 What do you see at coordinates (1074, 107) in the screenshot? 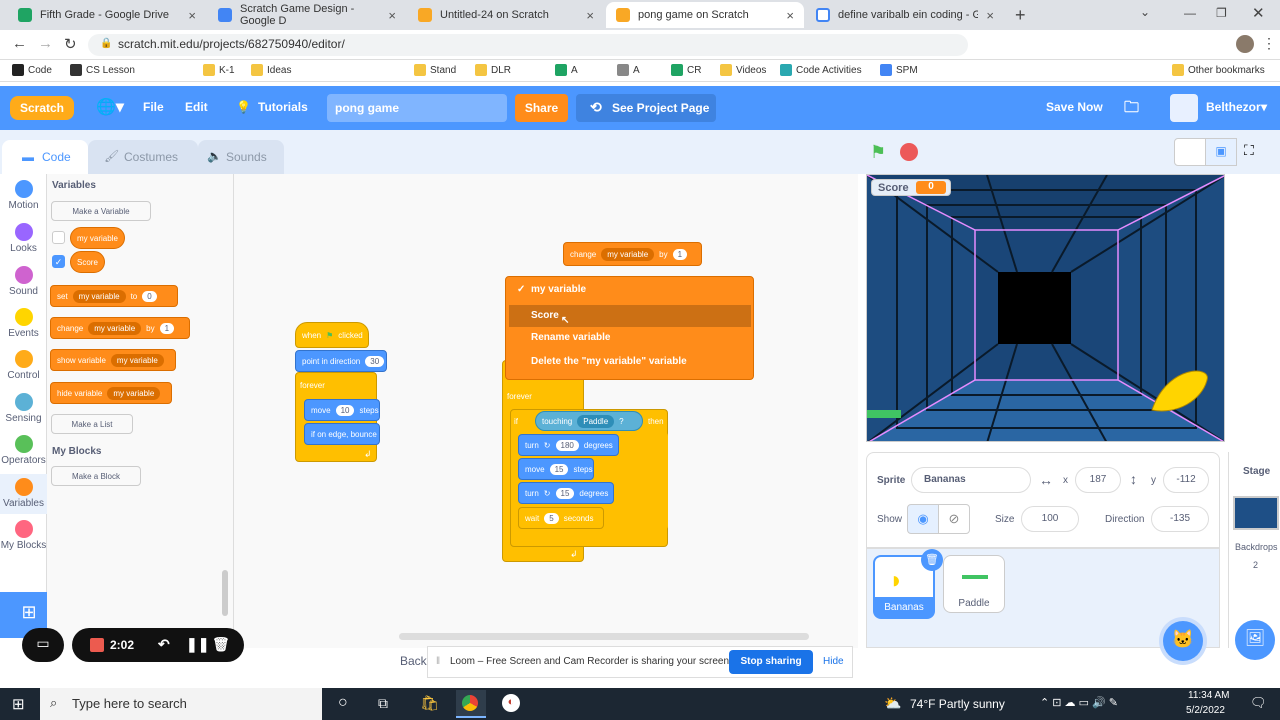
I see `save-now-button: Save Now` at bounding box center [1074, 107].